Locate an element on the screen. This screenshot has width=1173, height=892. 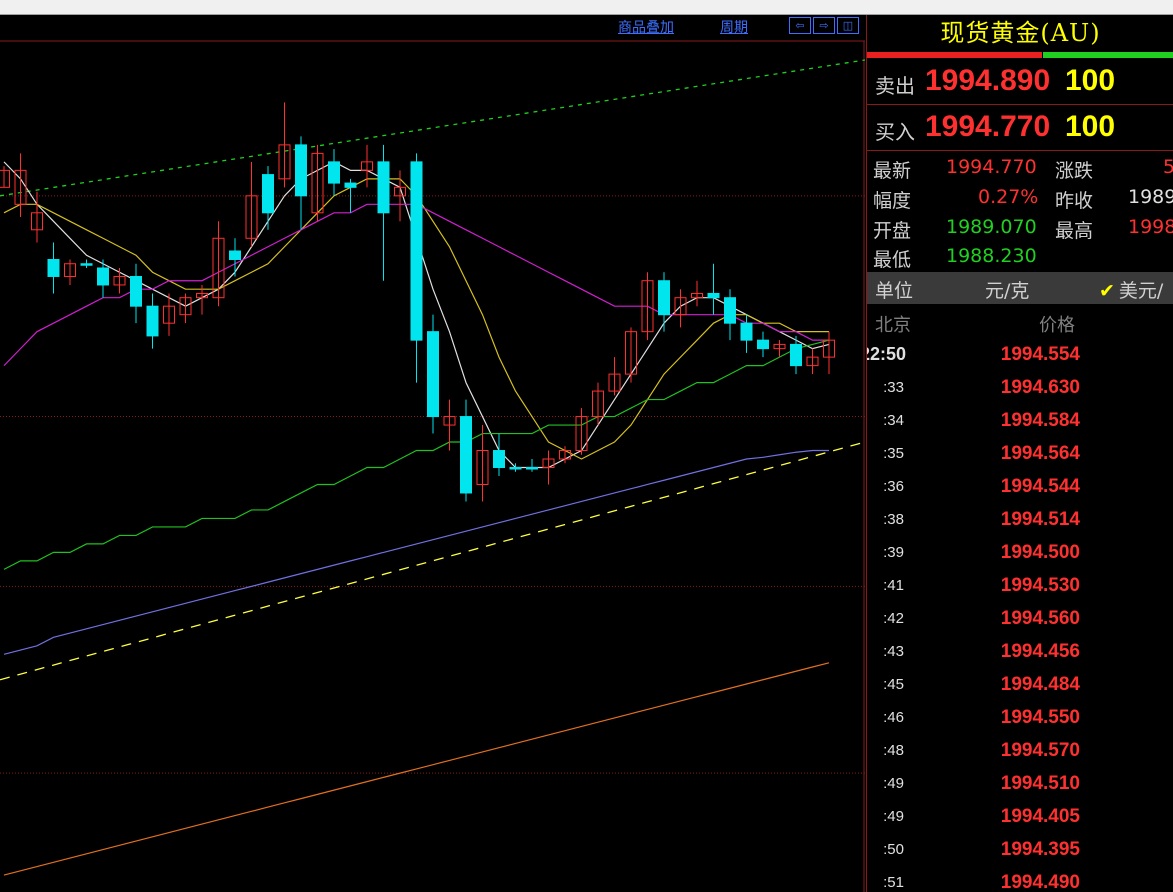
tick-price: 1994.584 is located at coordinates (1040, 420).